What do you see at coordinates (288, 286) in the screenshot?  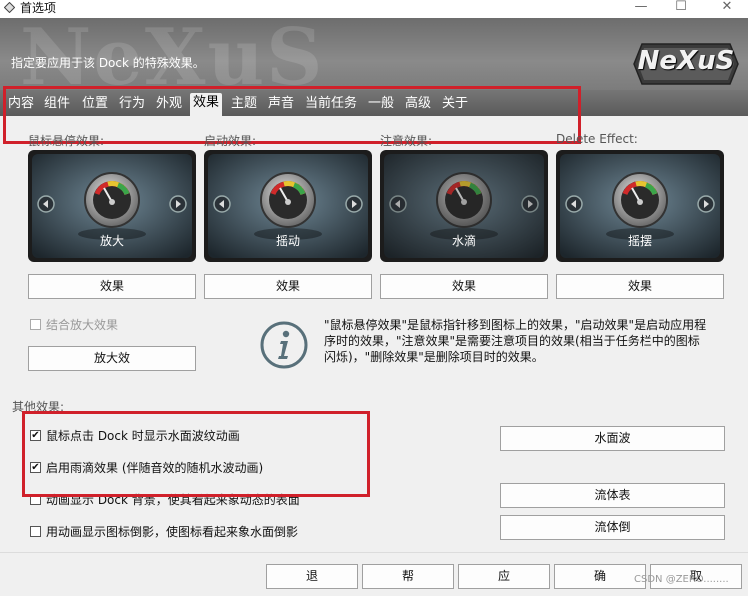 I see `launch-effect-button: 效果` at bounding box center [288, 286].